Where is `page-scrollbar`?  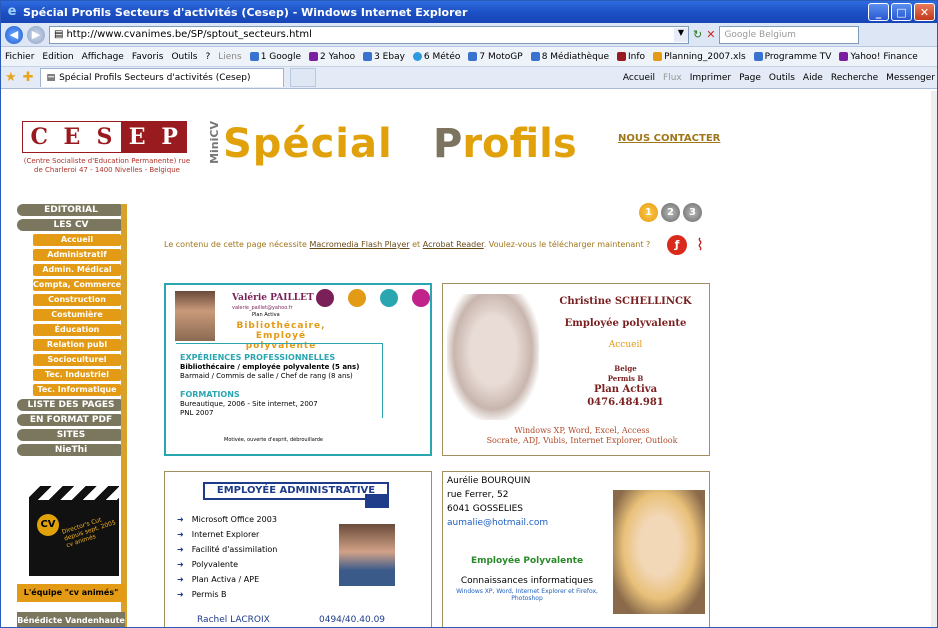
page-scrollbar is located at coordinates (934, 359).